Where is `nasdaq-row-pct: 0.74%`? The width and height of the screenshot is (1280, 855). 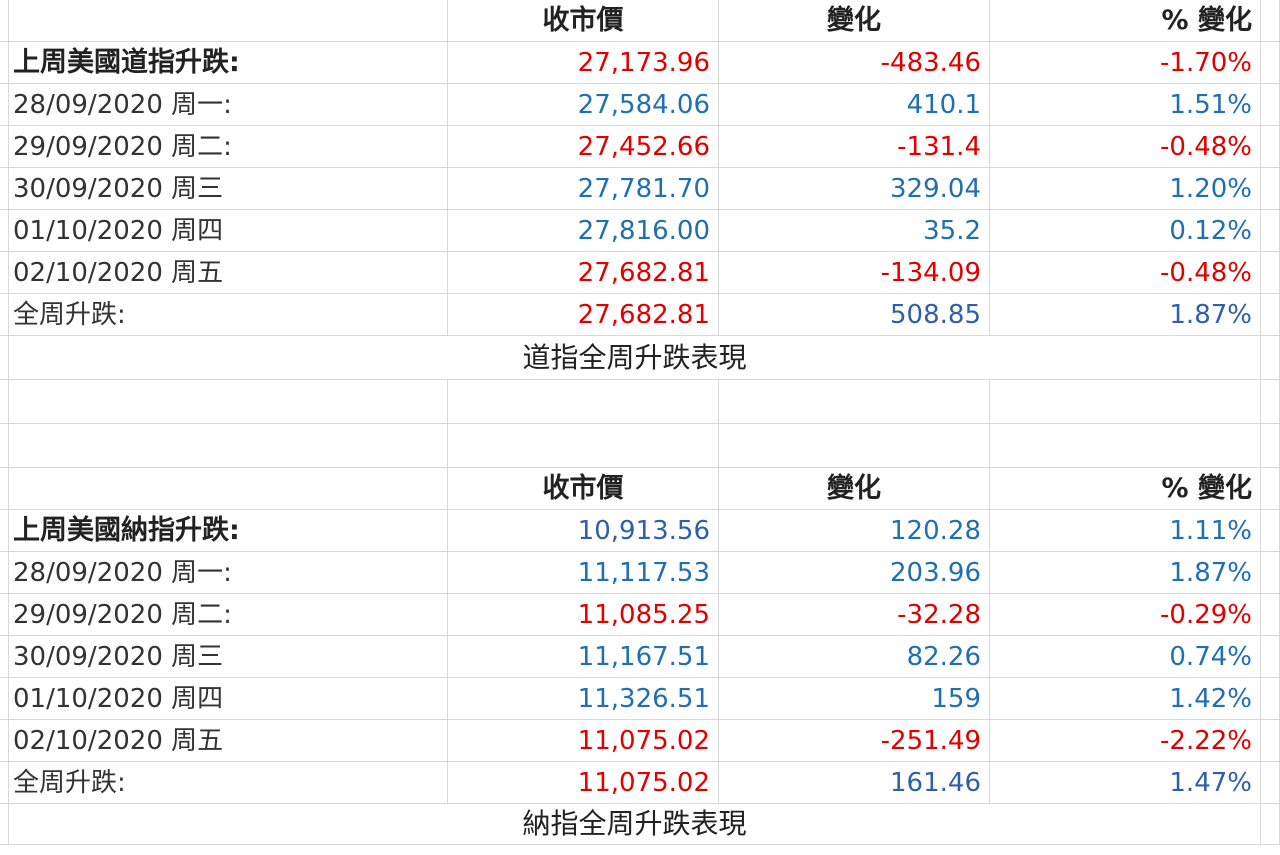
nasdaq-row-pct: 0.74% is located at coordinates (1125, 657).